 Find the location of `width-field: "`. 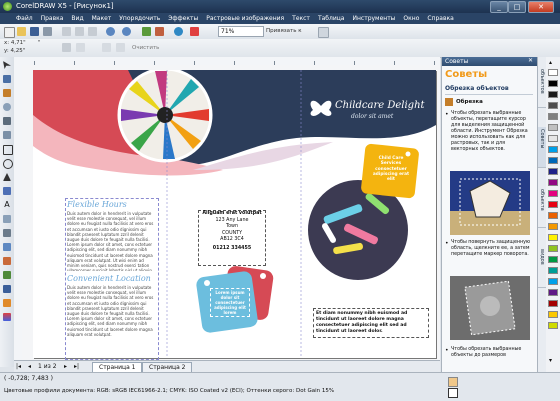

width-field: " is located at coordinates (39, 43).